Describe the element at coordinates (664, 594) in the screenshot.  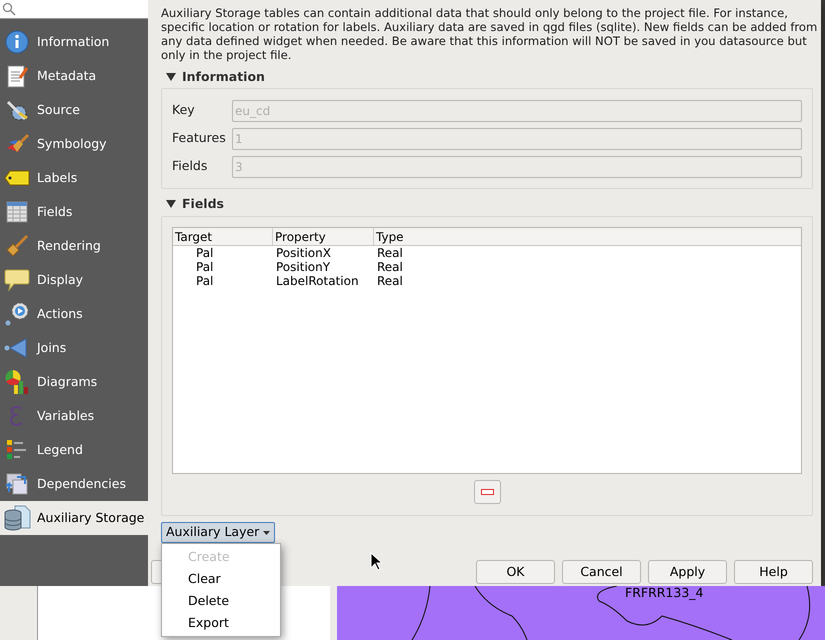
I see `map-label: FRFRR133_4` at that location.